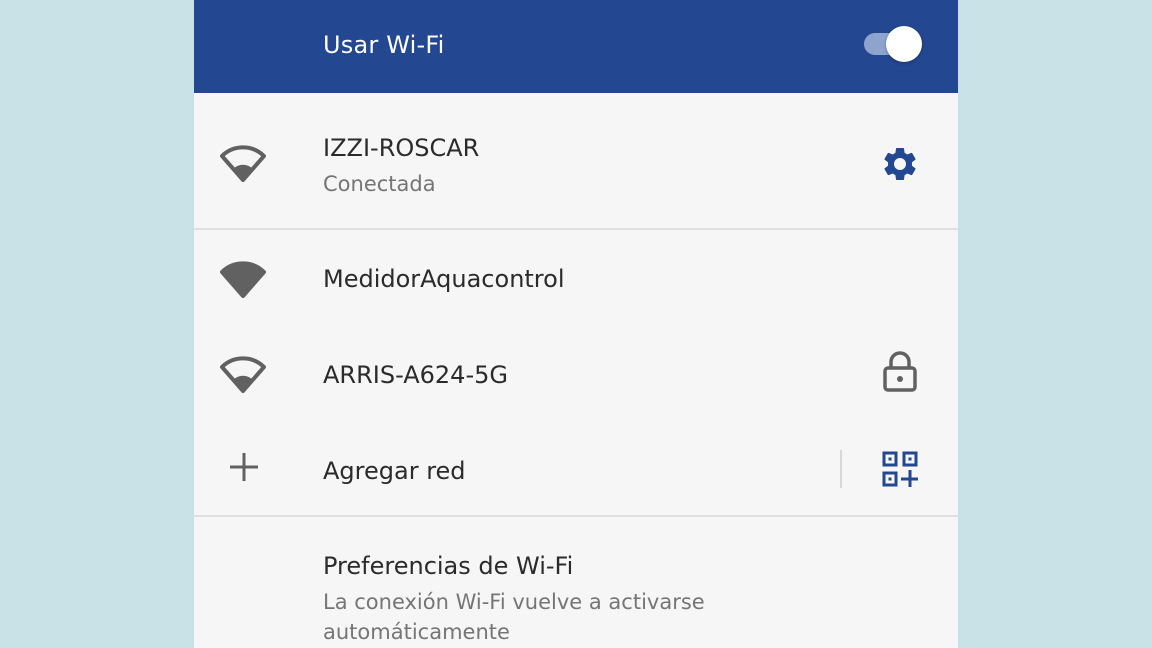  What do you see at coordinates (415, 375) in the screenshot?
I see `network-name: ARRIS-A624-5G` at bounding box center [415, 375].